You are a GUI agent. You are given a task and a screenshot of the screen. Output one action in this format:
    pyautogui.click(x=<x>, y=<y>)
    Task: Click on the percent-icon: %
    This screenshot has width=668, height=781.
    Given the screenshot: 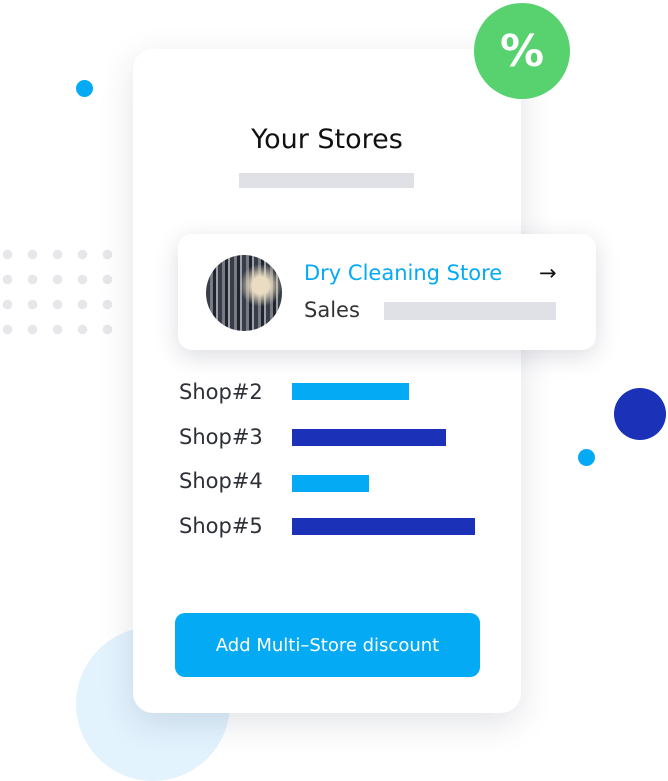 What is the action you would take?
    pyautogui.click(x=522, y=51)
    